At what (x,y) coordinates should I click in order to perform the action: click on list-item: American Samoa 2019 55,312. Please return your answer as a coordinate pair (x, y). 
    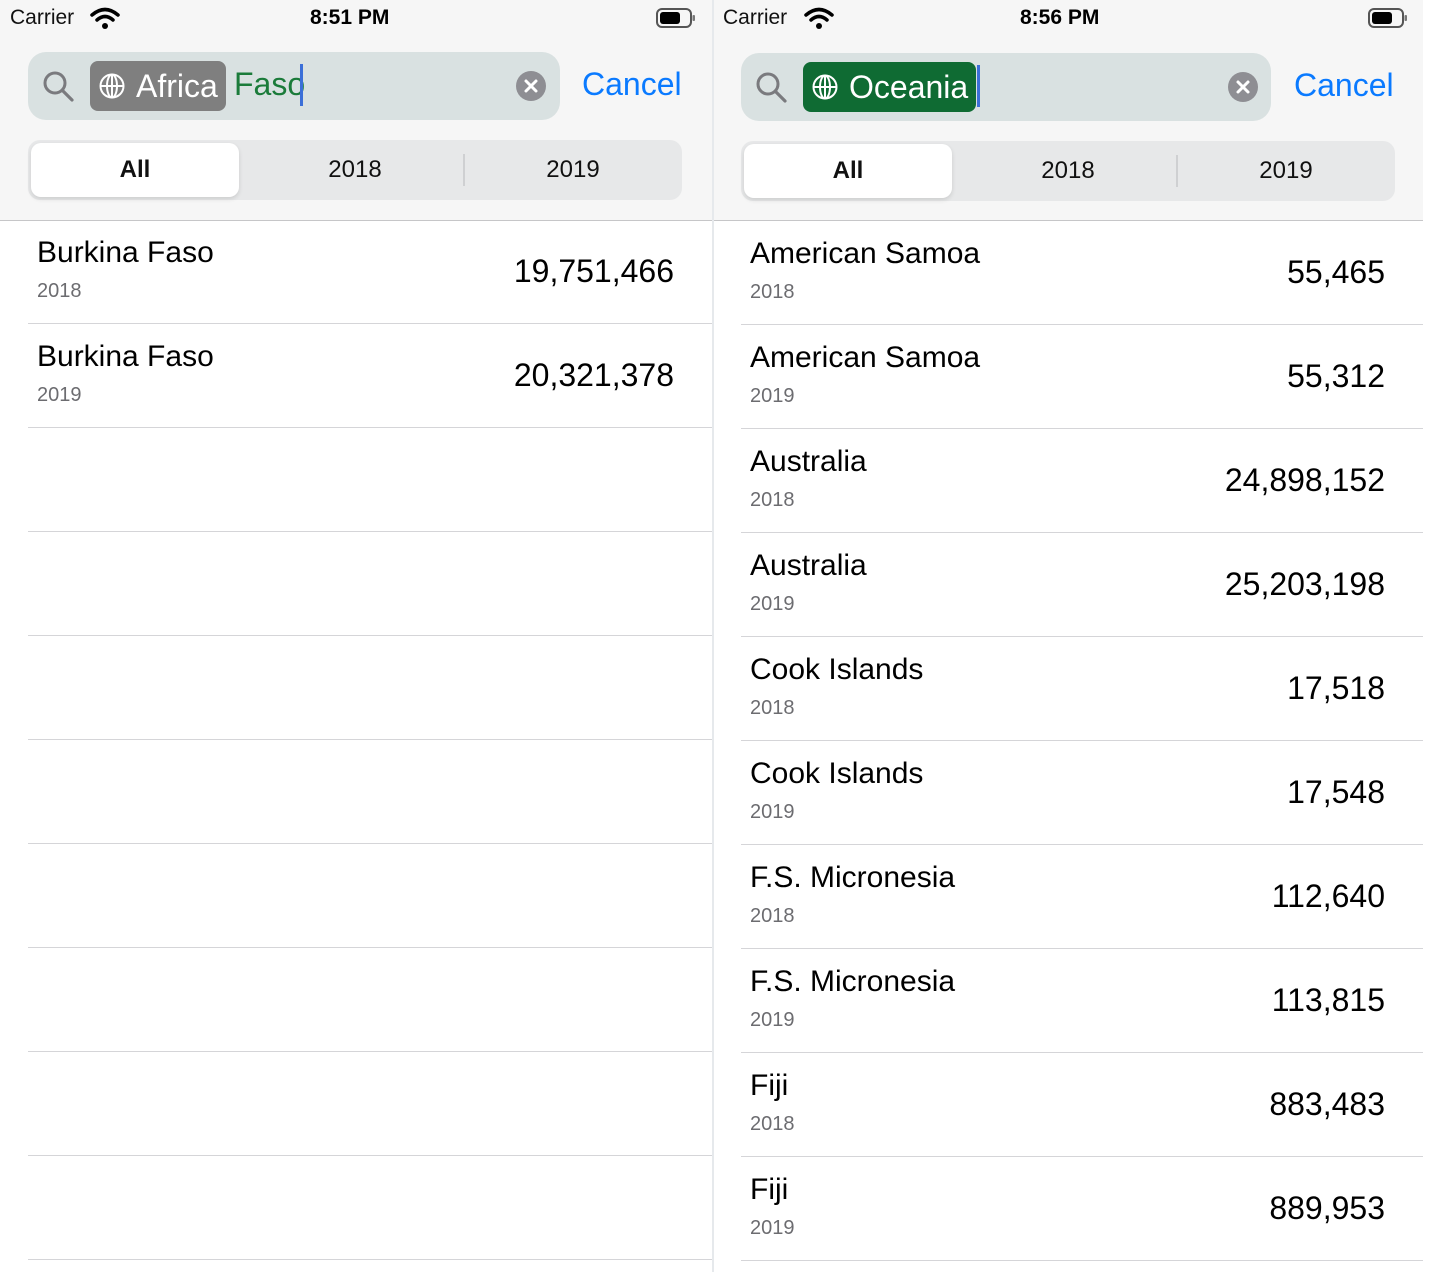
    Looking at the image, I should click on (1082, 377).